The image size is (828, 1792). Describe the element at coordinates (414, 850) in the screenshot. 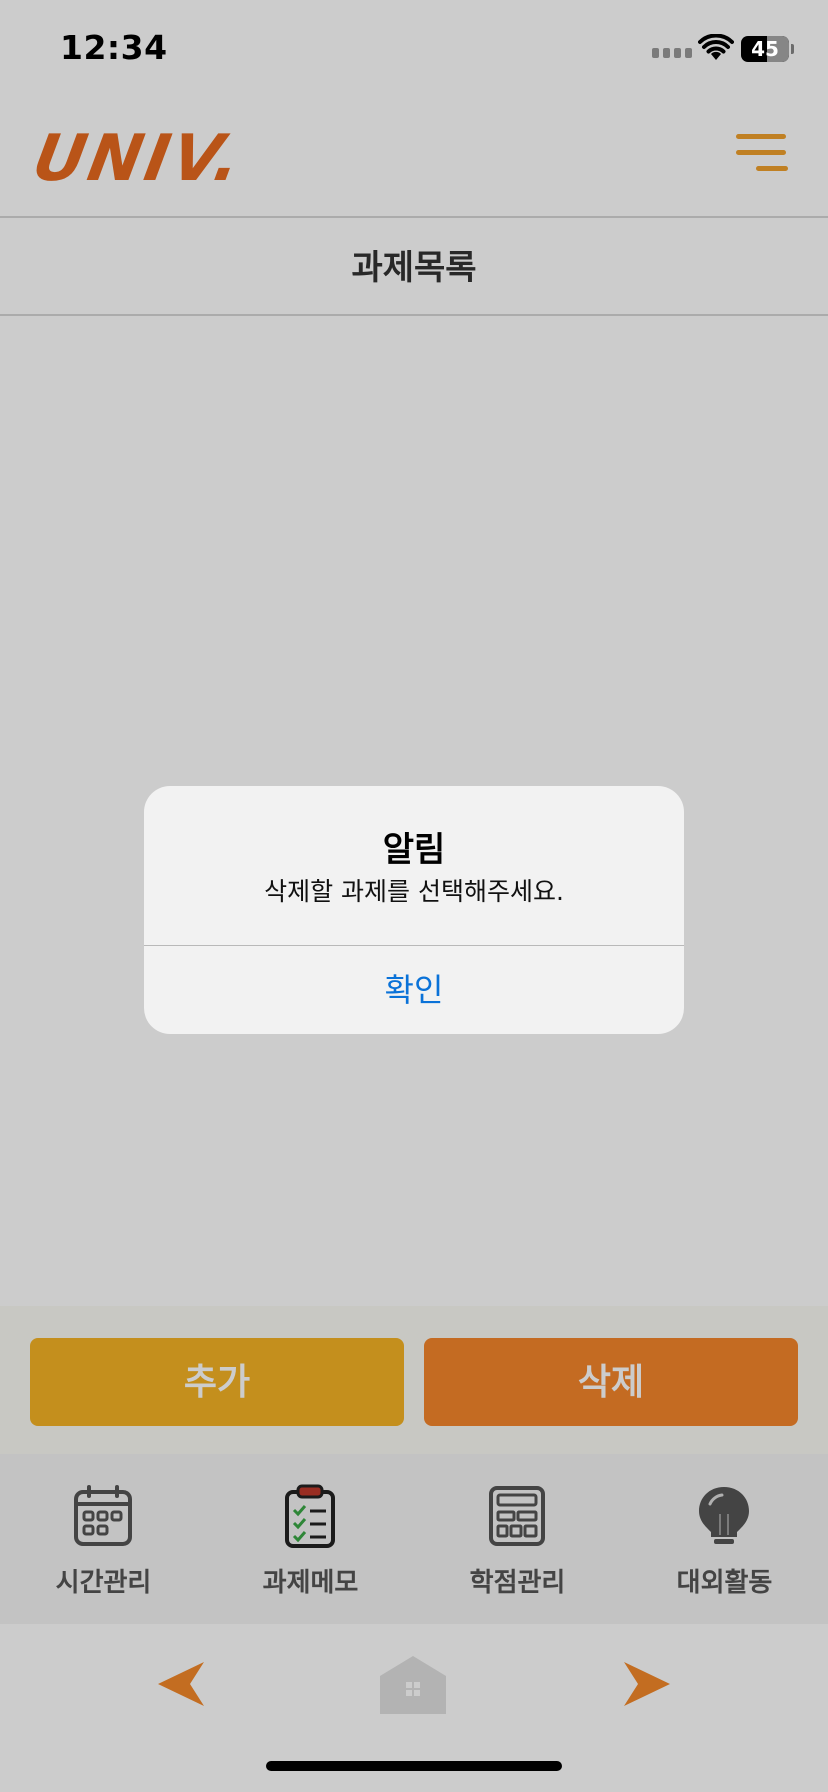

I see `alert-title: 알림` at that location.